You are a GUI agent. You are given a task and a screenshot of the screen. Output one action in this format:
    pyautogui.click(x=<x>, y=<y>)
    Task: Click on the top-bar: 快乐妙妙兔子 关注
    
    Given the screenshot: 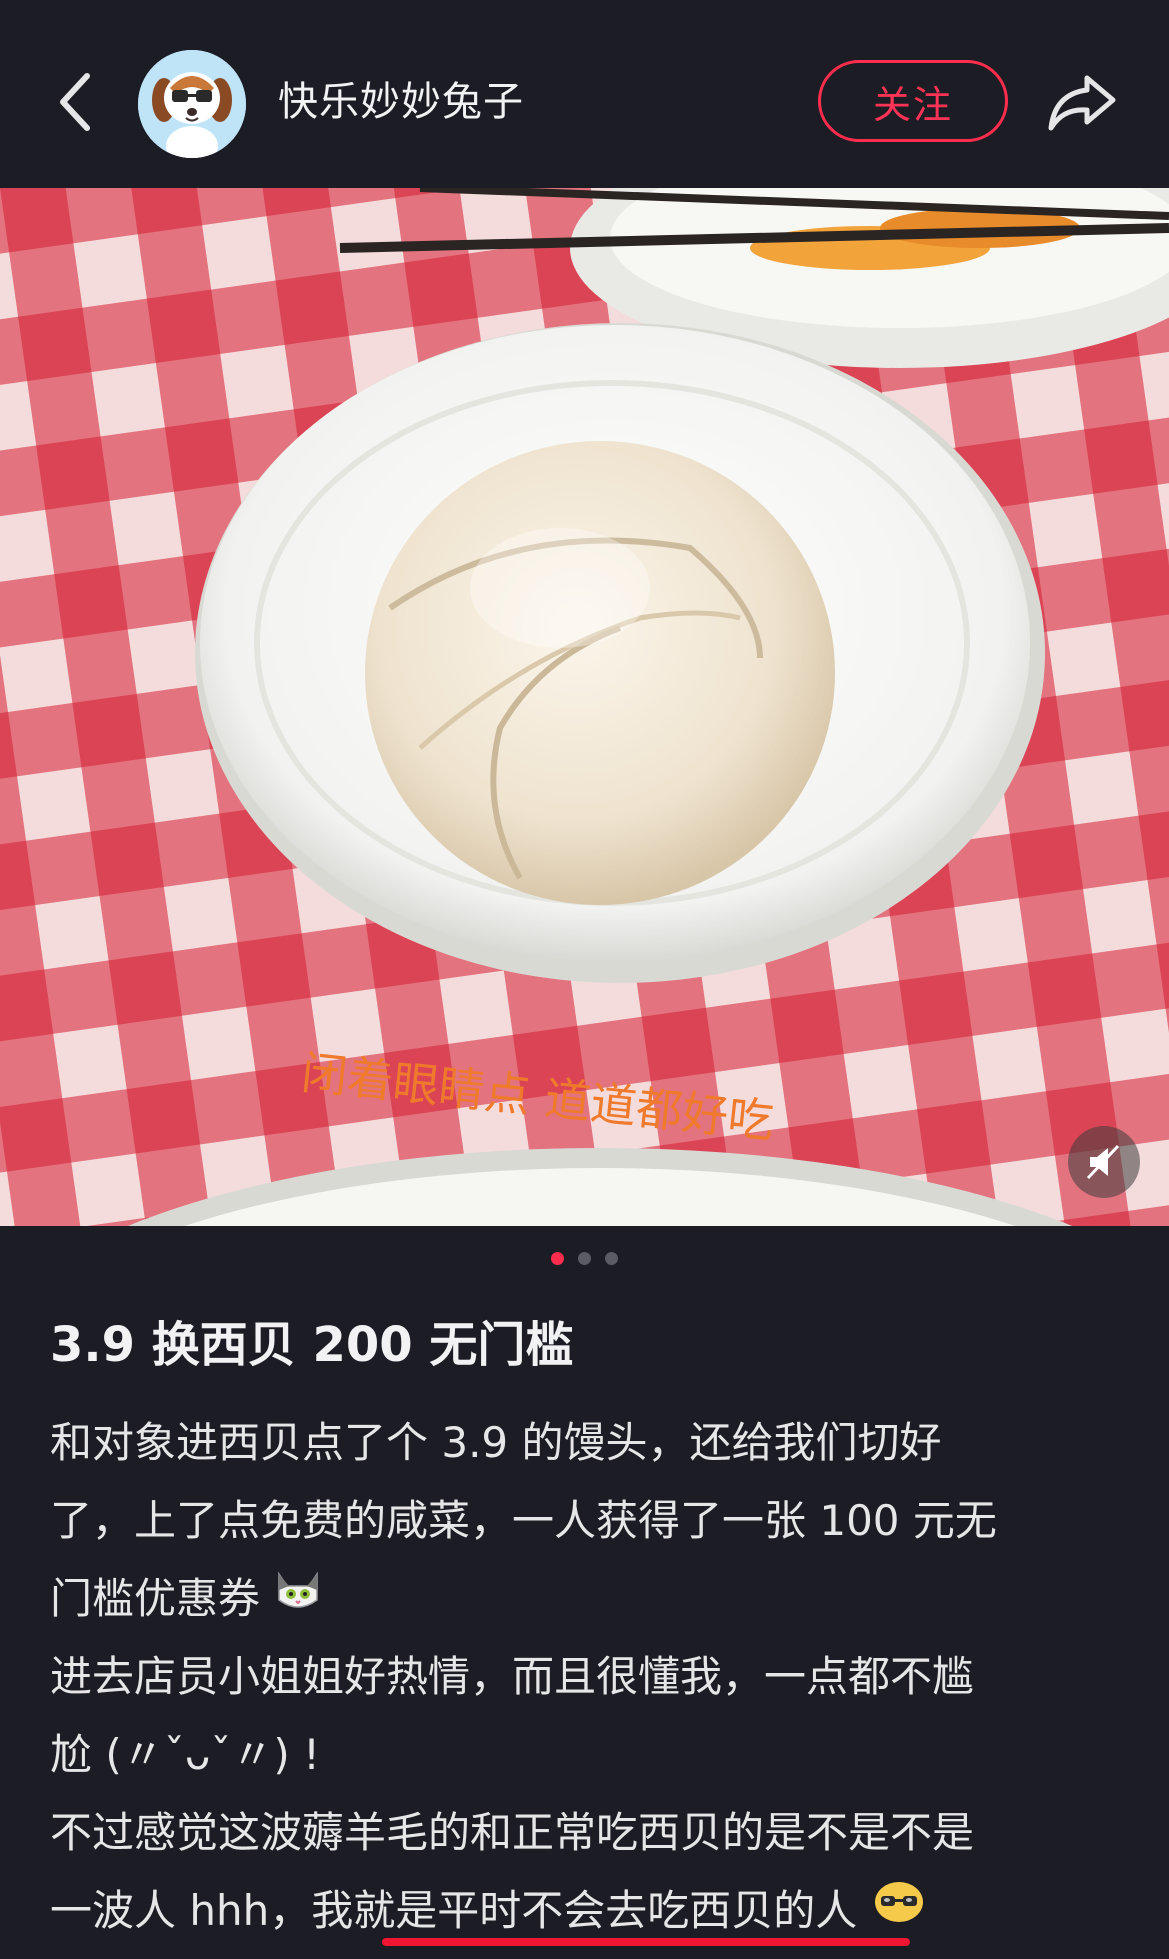 What is the action you would take?
    pyautogui.click(x=584, y=94)
    